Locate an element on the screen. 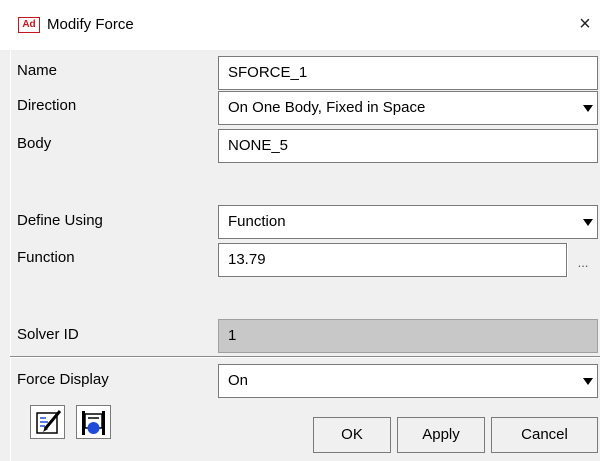 The height and width of the screenshot is (461, 600). function-label: Function is located at coordinates (46, 257).